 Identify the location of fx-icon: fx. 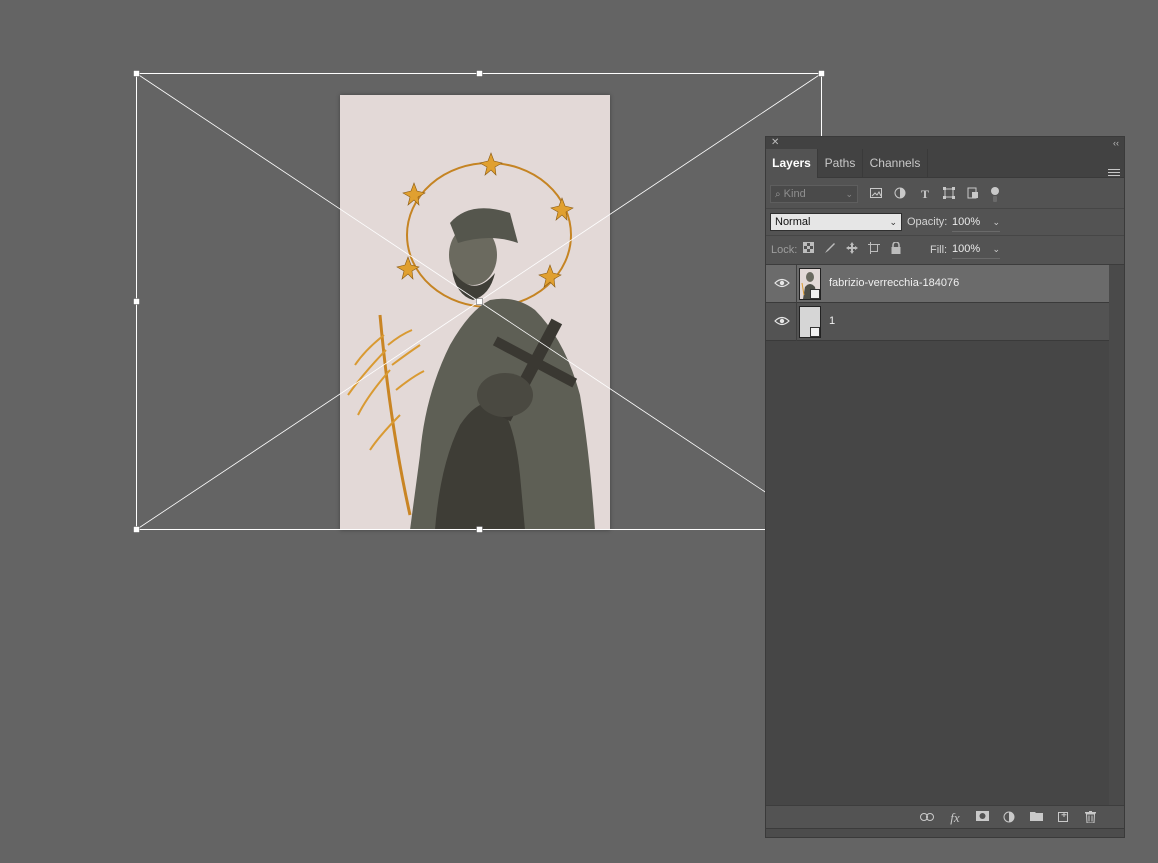
(955, 818).